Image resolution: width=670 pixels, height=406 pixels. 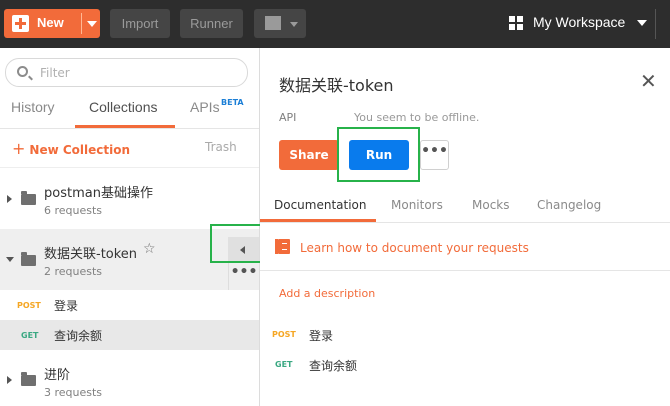 I want to click on documentation-icon, so click(x=282, y=246).